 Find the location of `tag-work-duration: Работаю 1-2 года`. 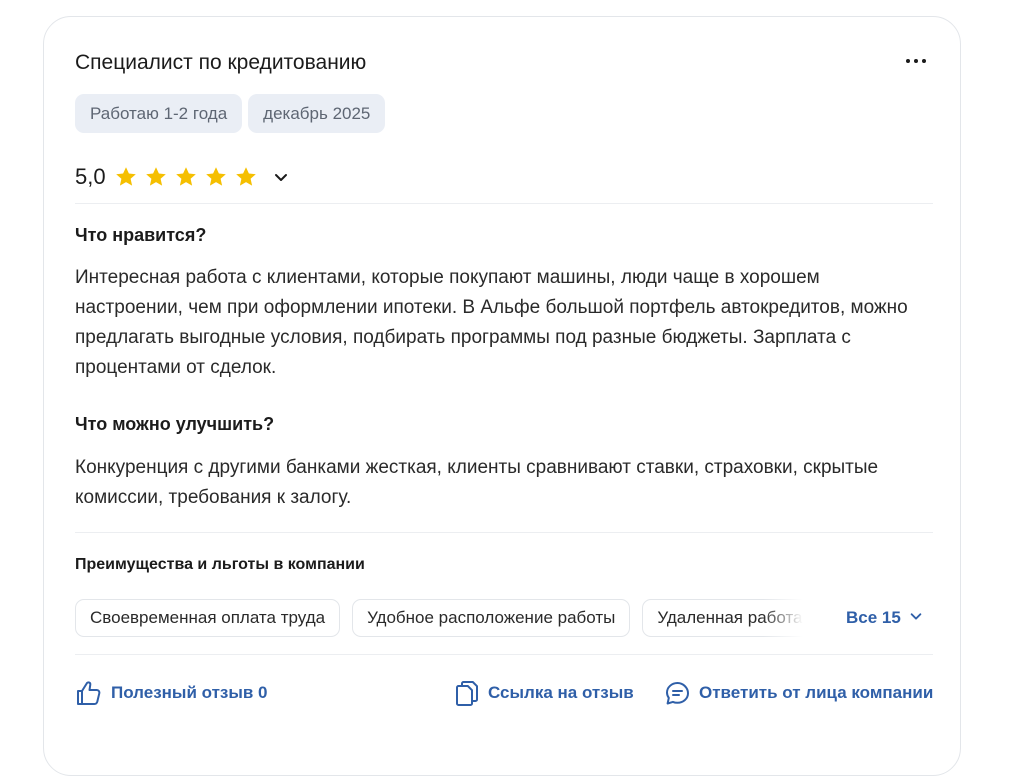

tag-work-duration: Работаю 1-2 года is located at coordinates (159, 113).